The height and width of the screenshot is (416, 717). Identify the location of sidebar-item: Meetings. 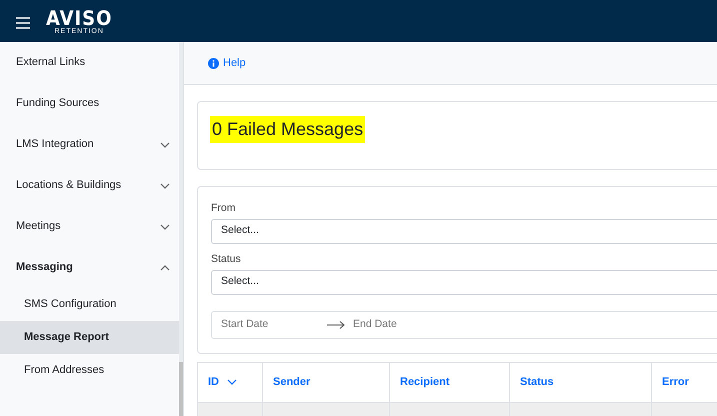
(91, 226).